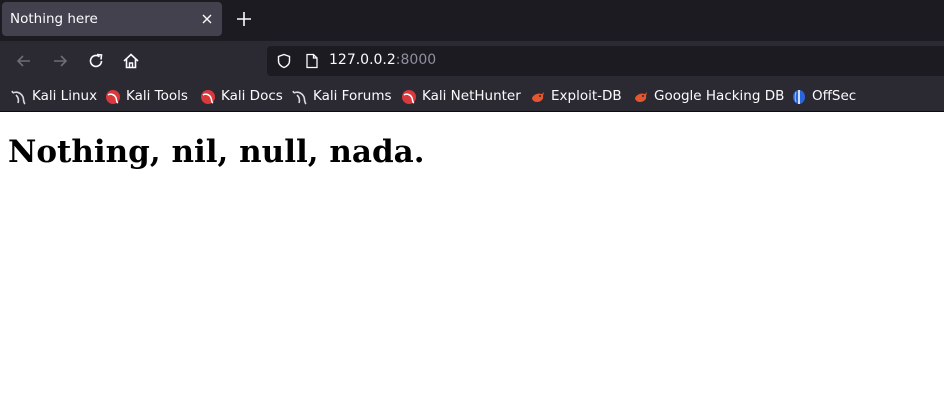 The width and height of the screenshot is (944, 412). I want to click on url-host: 127.0.0.2, so click(362, 60).